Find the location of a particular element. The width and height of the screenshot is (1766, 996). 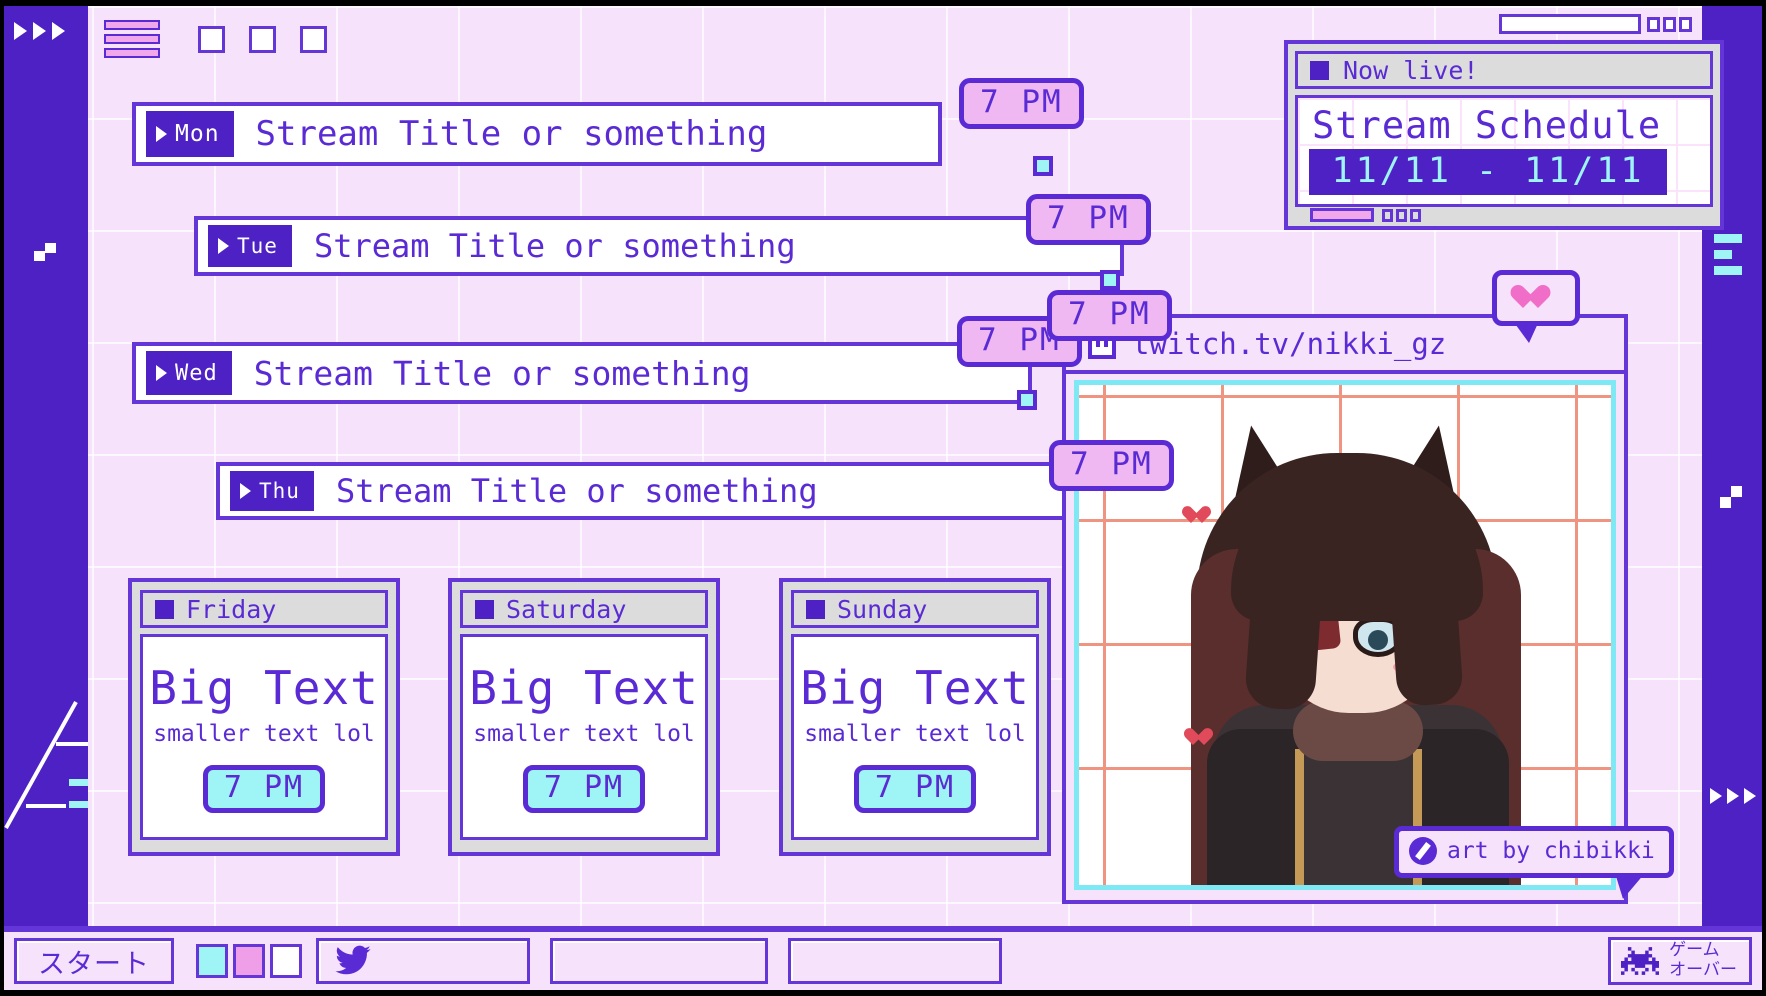

window-controls is located at coordinates (1595, 24).